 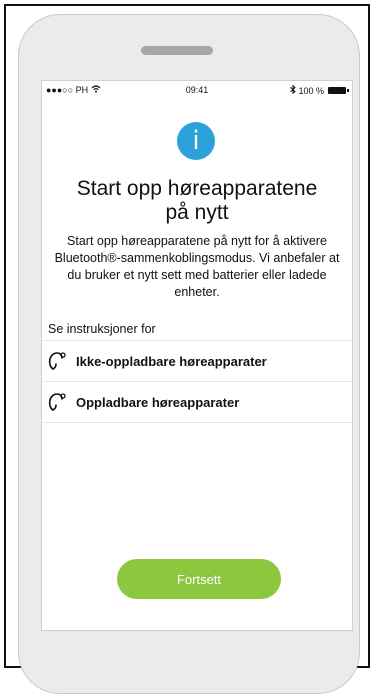 I want to click on option-non-rechargeable: Ikke-oppladbare høreapparater, so click(x=197, y=360).